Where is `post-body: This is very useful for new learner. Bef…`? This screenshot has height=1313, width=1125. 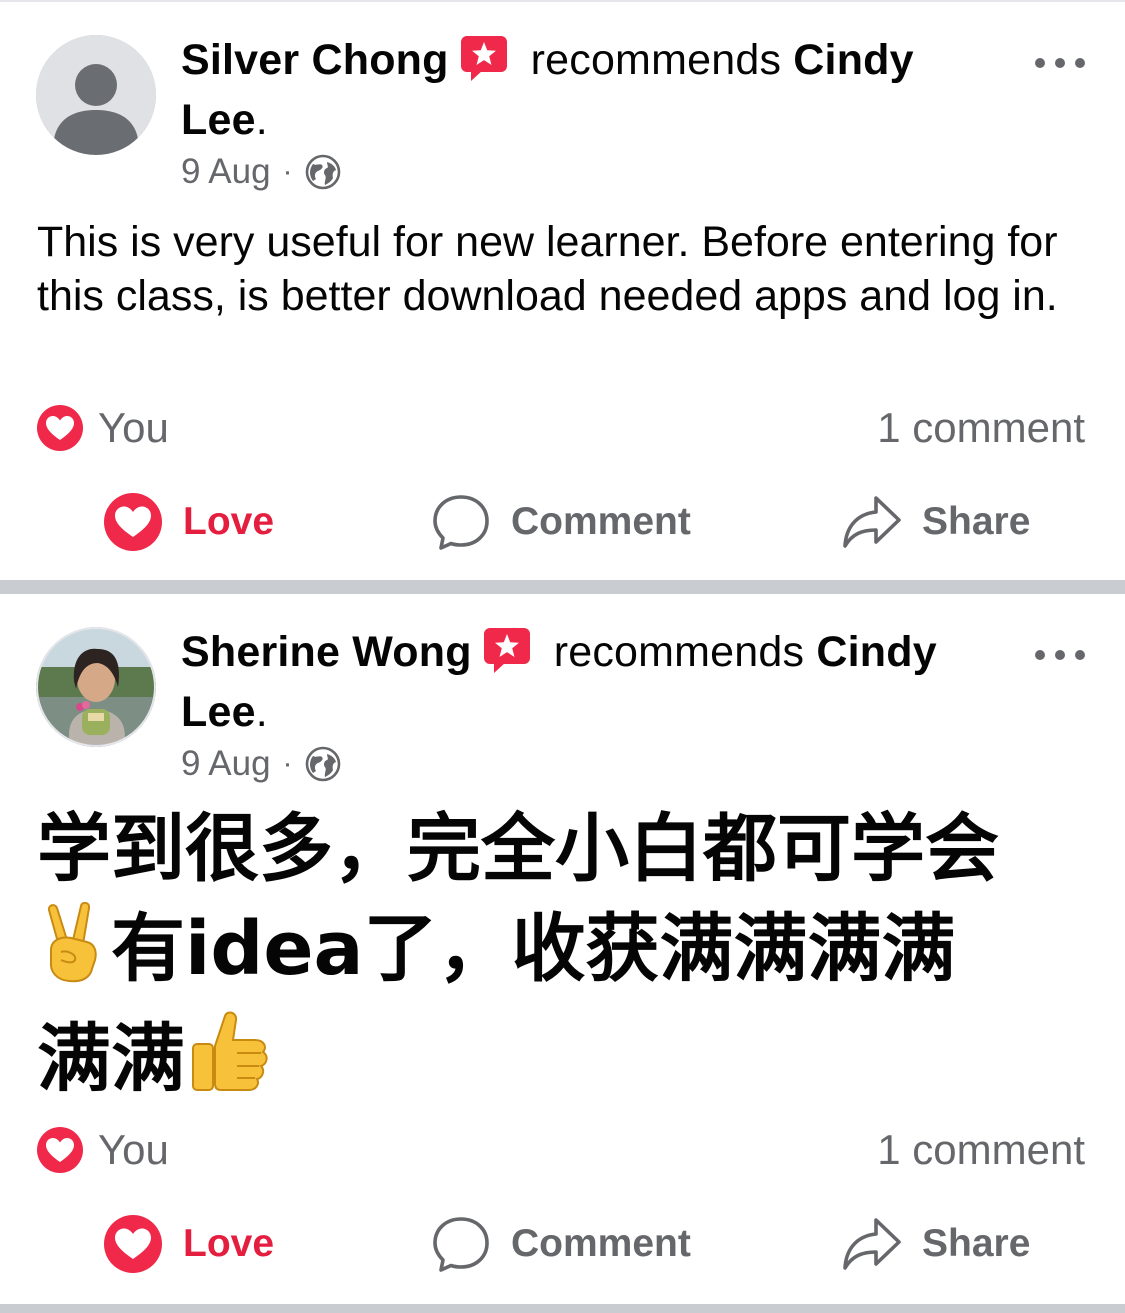 post-body: This is very useful for new learner. Bef… is located at coordinates (547, 269).